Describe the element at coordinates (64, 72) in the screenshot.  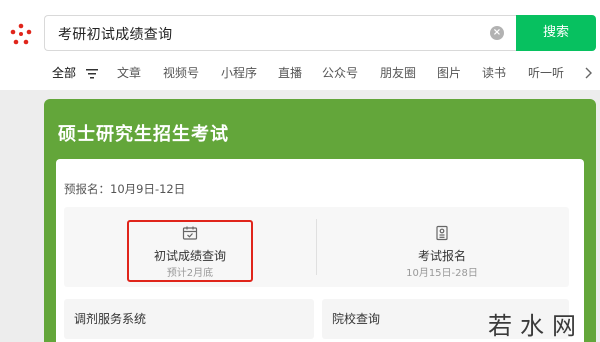
I see `tab-all: 全部` at that location.